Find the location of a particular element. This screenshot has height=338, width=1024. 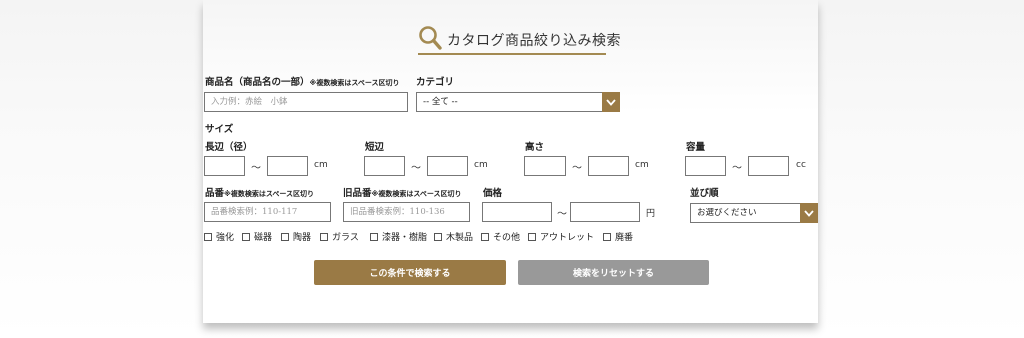

checkbox-sonota: その他 is located at coordinates (500, 236).